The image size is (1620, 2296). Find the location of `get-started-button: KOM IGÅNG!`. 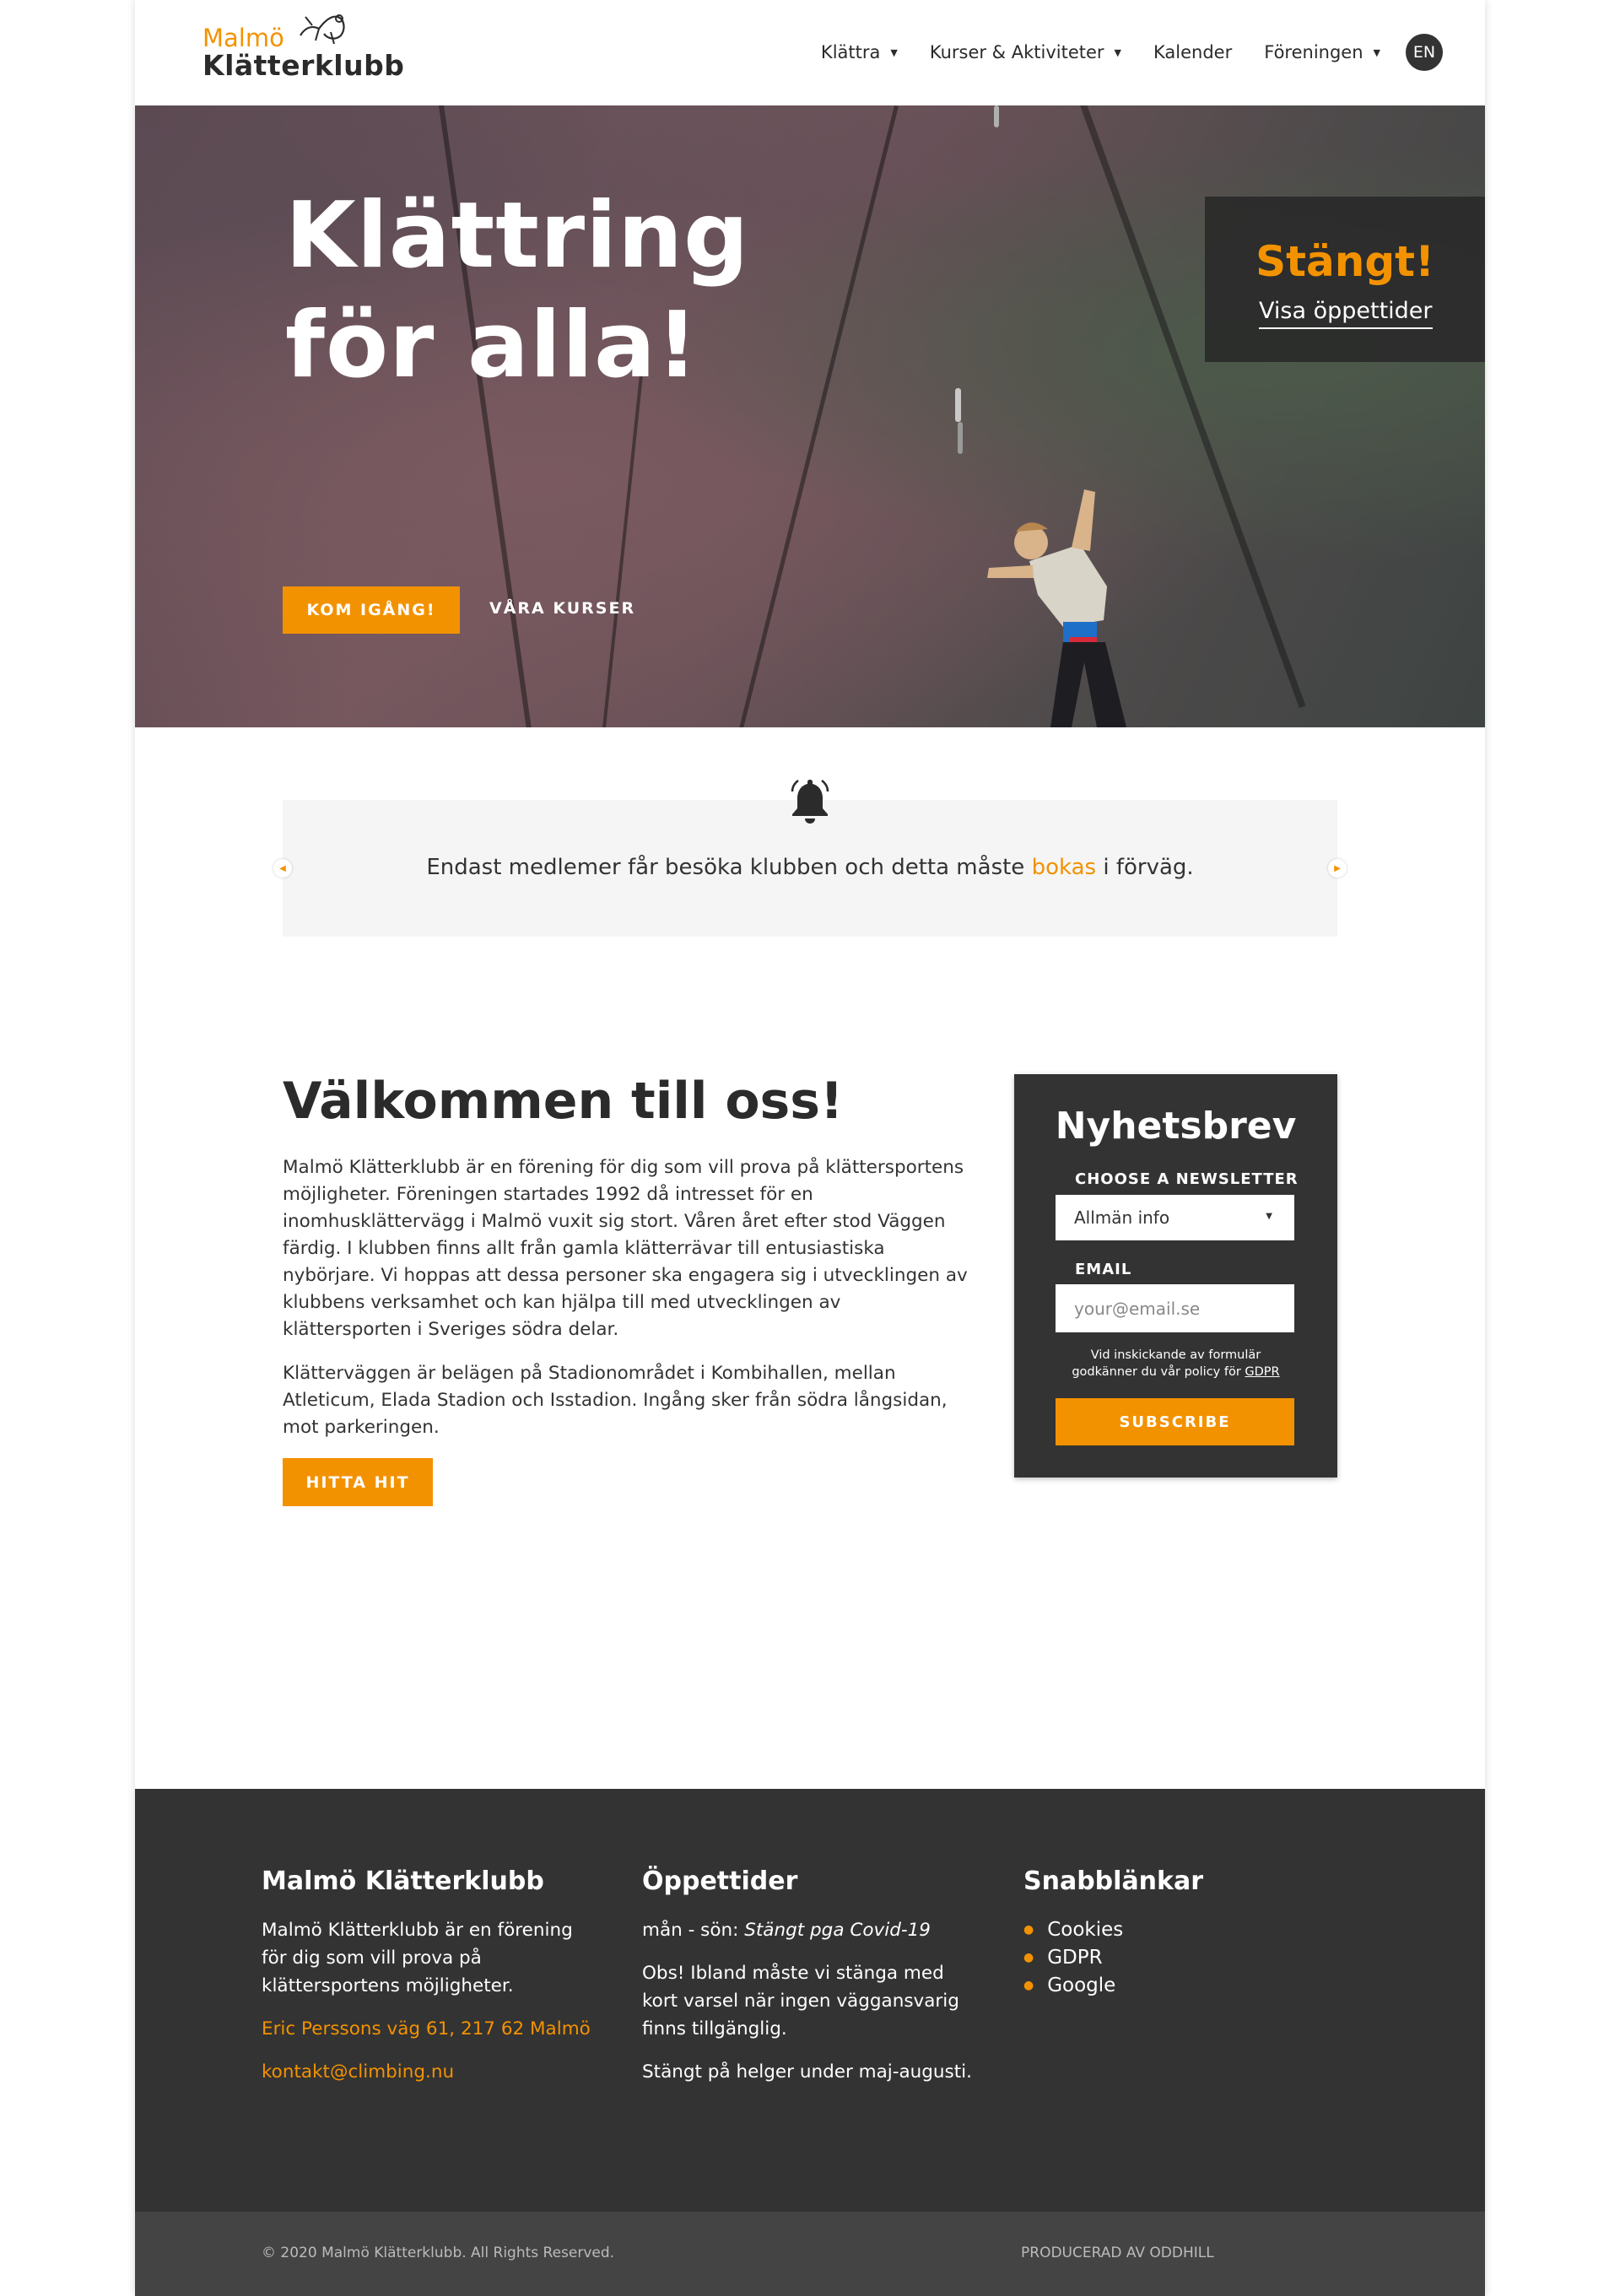

get-started-button: KOM IGÅNG! is located at coordinates (371, 610).